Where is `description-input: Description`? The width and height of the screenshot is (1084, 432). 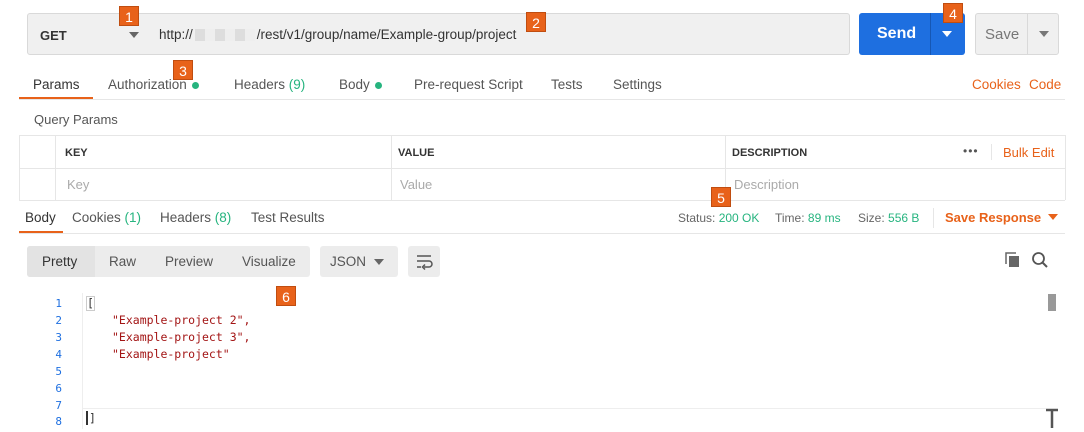
description-input: Description is located at coordinates (766, 184).